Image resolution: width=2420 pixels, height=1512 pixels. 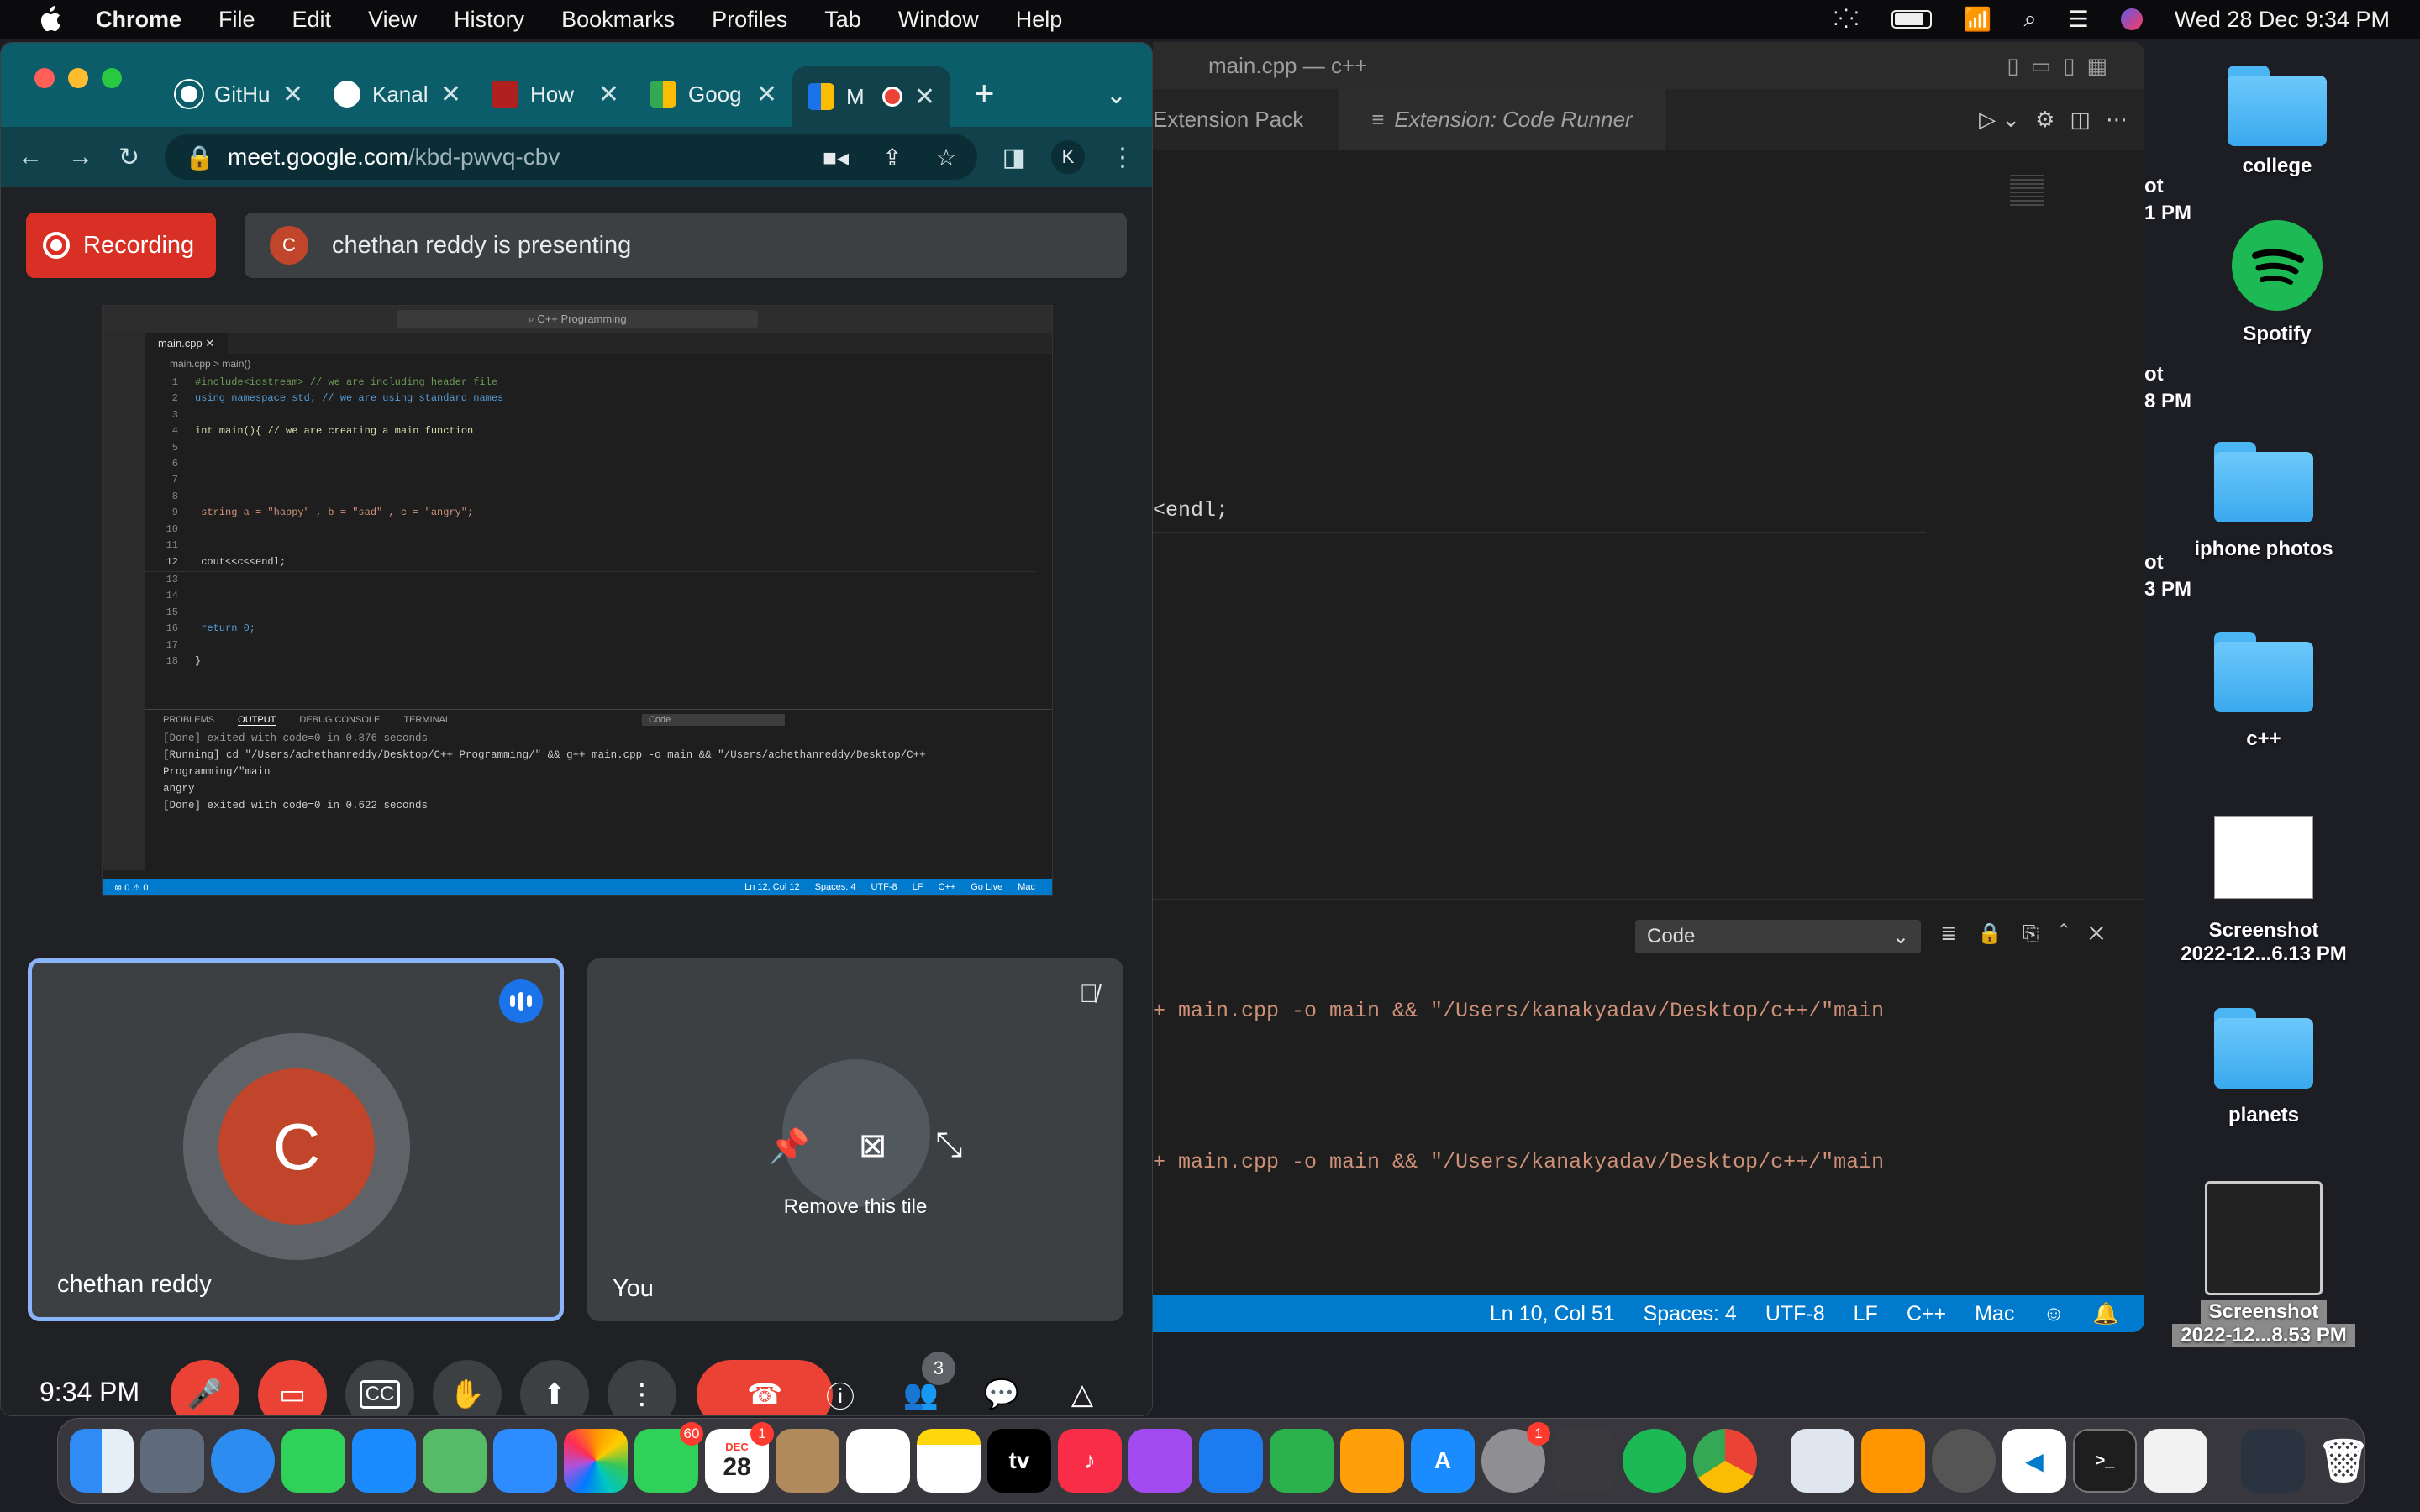 I want to click on reload-icon: ↻, so click(x=128, y=157).